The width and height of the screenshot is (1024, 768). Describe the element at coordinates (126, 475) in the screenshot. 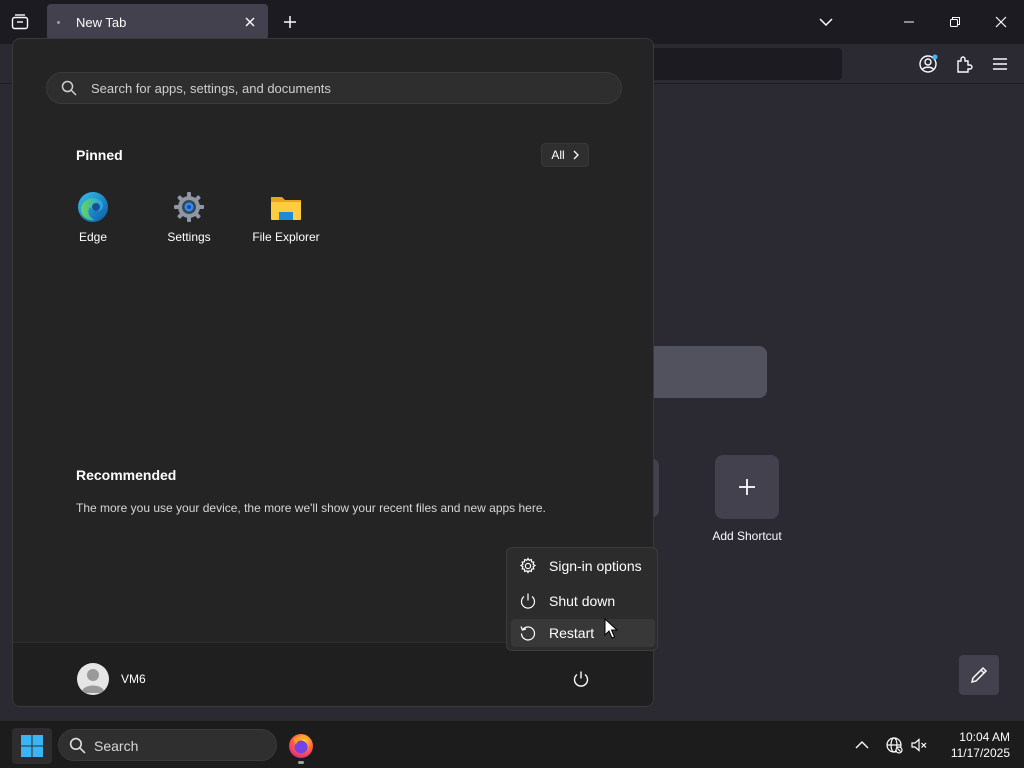

I see `recommended-title: Recommended` at that location.